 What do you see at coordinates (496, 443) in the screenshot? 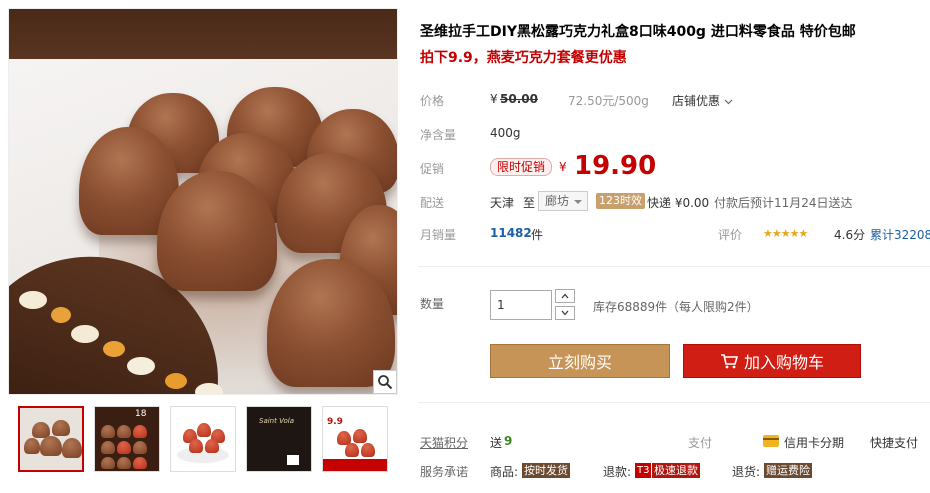
I see `points-prefix: 送` at bounding box center [496, 443].